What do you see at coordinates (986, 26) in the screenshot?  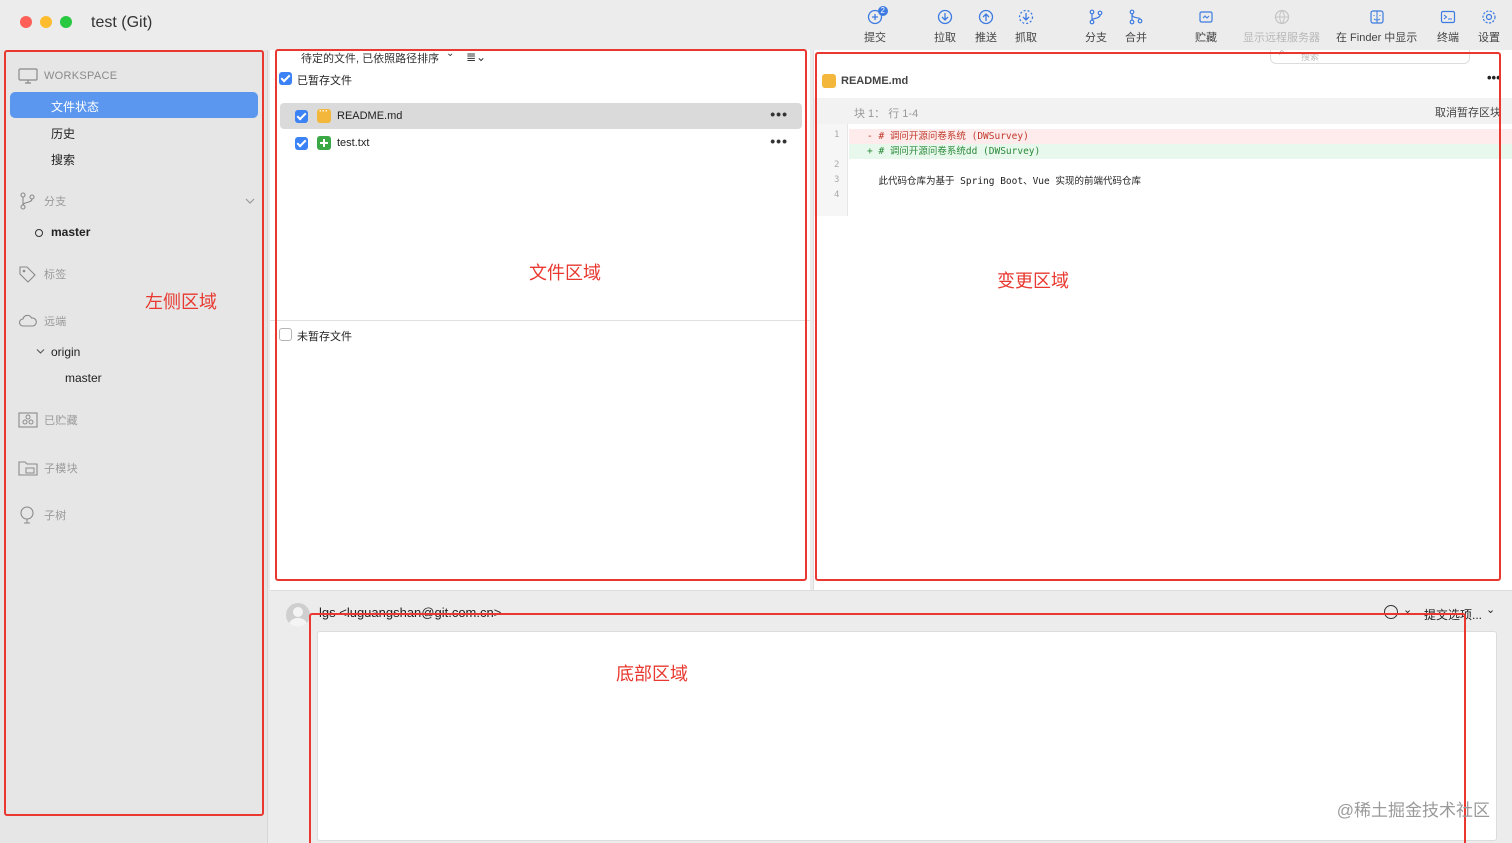 I see `toolbar-push-button: 推送` at bounding box center [986, 26].